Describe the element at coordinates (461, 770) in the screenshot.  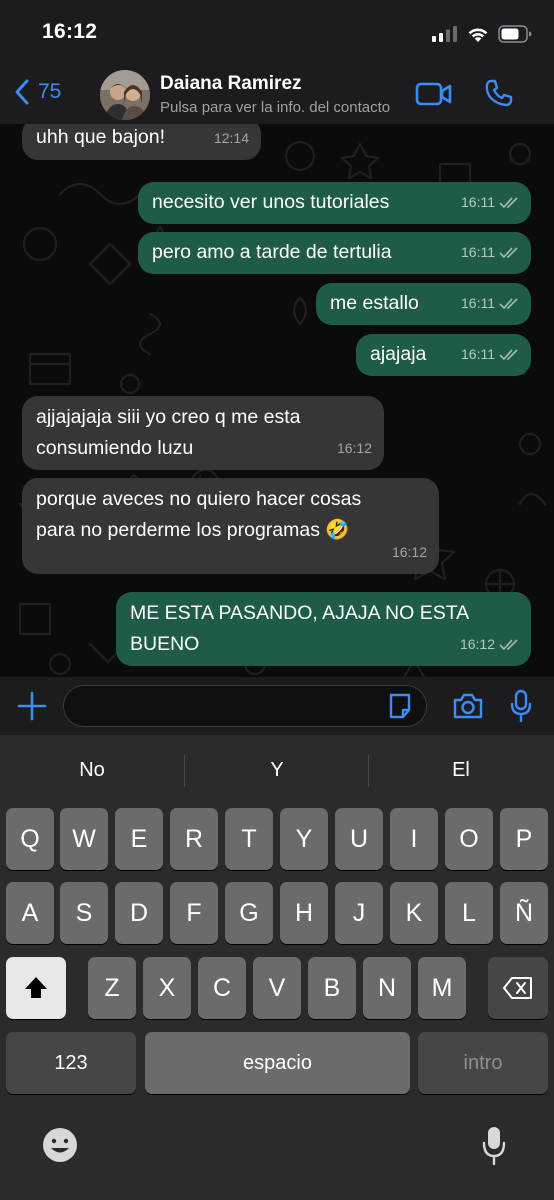
I see `suggestion-3: El` at that location.